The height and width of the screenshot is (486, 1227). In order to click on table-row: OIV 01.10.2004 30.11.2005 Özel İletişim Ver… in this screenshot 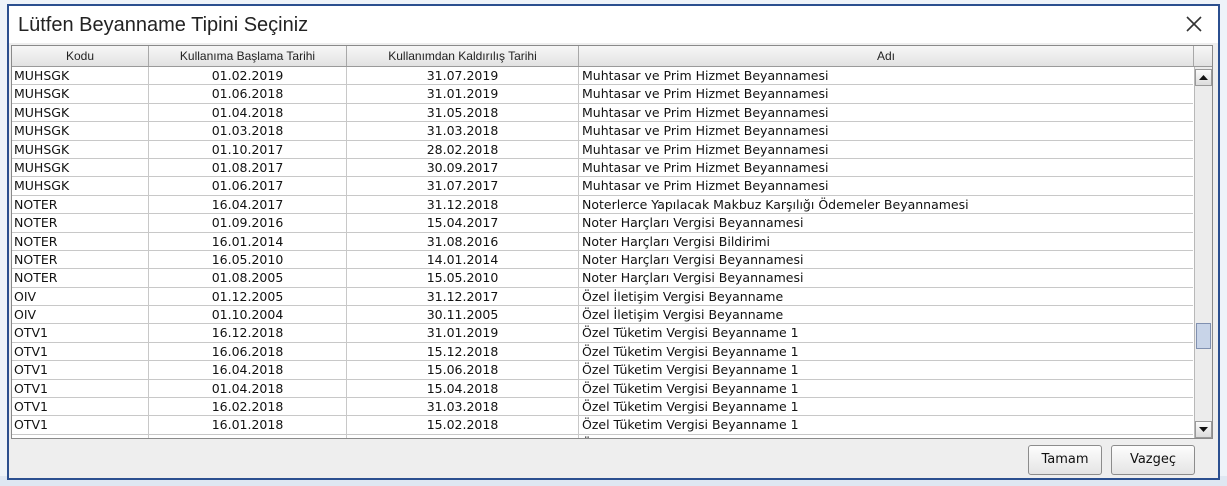, I will do `click(602, 315)`.